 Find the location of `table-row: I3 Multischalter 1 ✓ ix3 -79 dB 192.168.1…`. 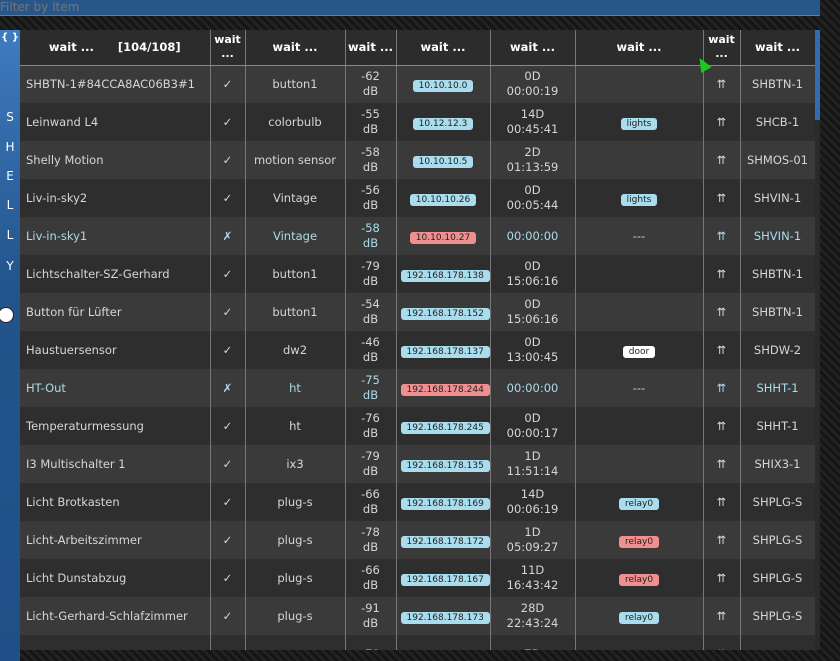

table-row: I3 Multischalter 1 ✓ ix3 -79 dB 192.168.1… is located at coordinates (417, 464).